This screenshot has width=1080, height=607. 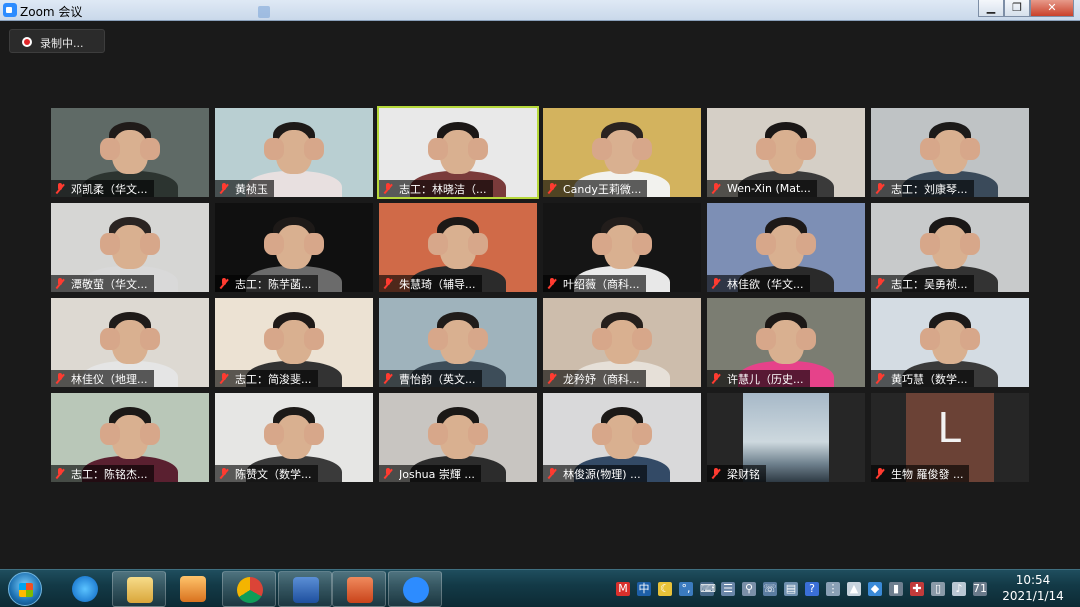 I want to click on tray-icon: 71, so click(x=980, y=589).